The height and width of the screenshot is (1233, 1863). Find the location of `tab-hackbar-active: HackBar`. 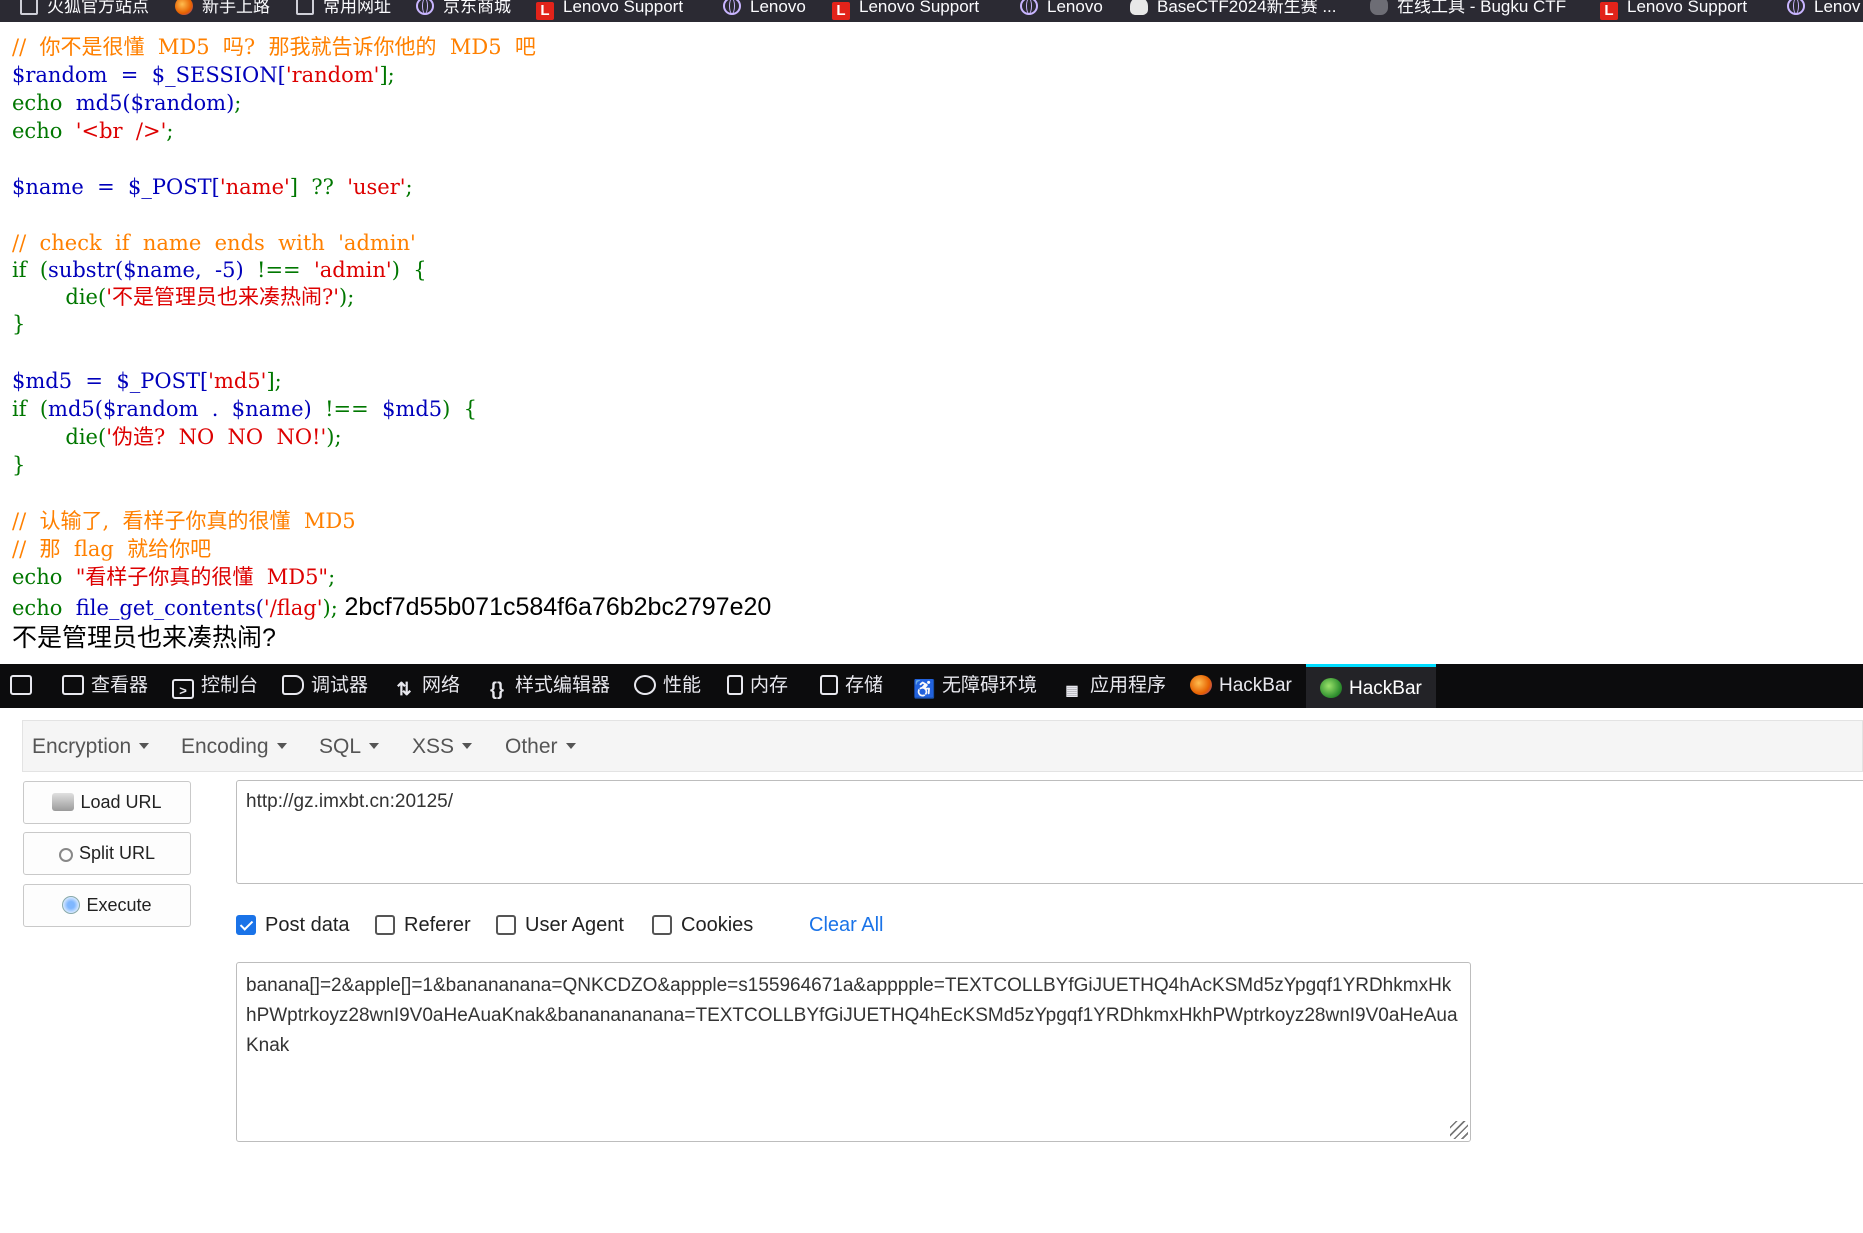

tab-hackbar-active: HackBar is located at coordinates (1371, 686).